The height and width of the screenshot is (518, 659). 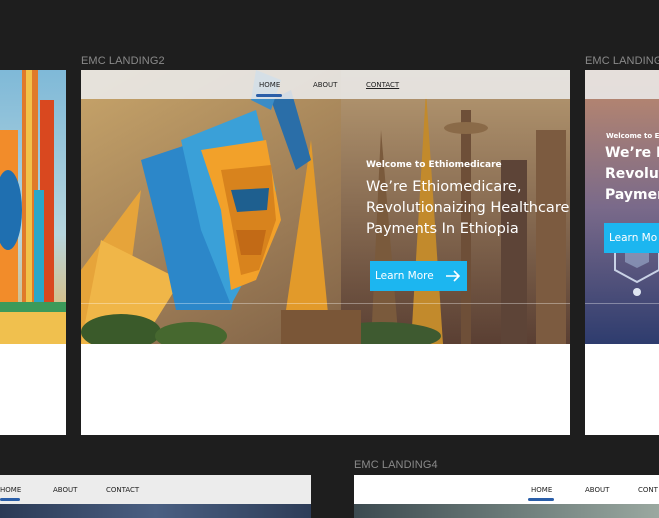 I want to click on nav-contact: CONT, so click(x=648, y=490).